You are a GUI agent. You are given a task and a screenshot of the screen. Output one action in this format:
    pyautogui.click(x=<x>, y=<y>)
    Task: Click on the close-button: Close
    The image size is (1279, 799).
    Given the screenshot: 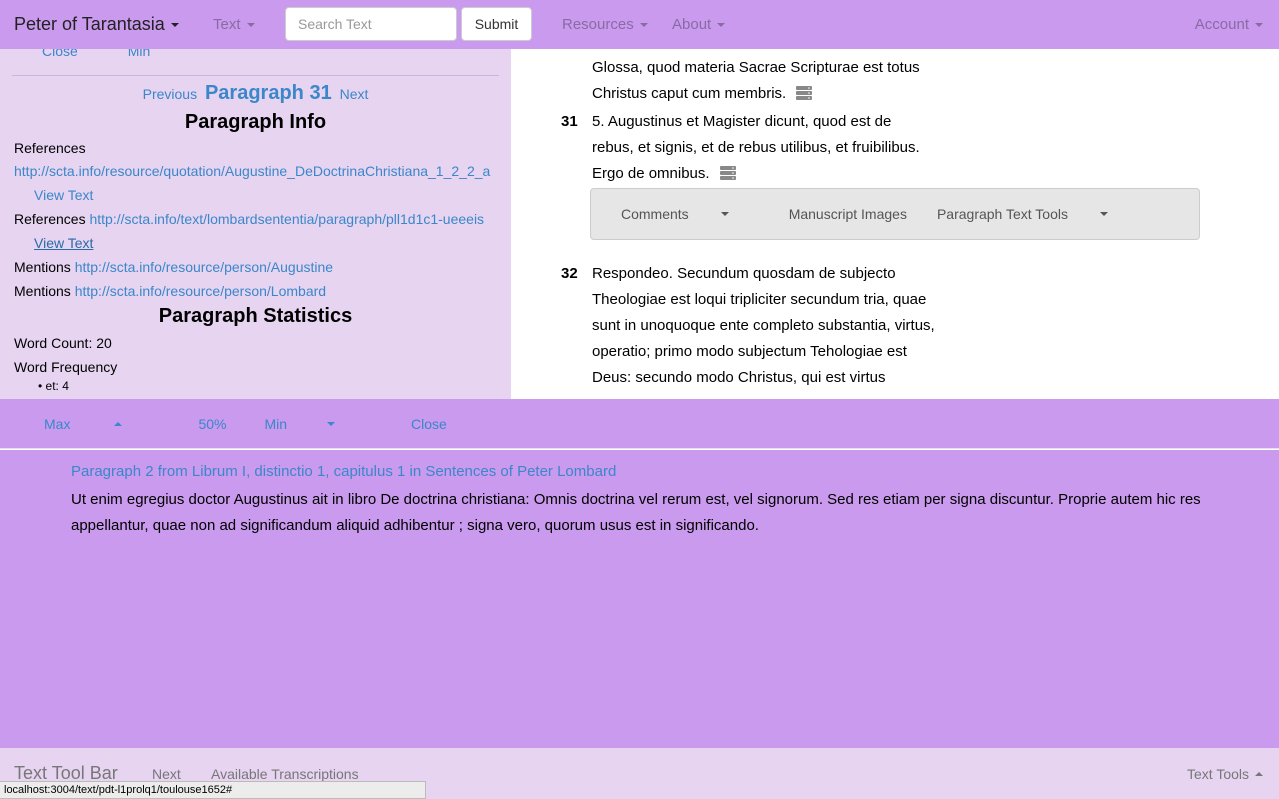 What is the action you would take?
    pyautogui.click(x=429, y=424)
    